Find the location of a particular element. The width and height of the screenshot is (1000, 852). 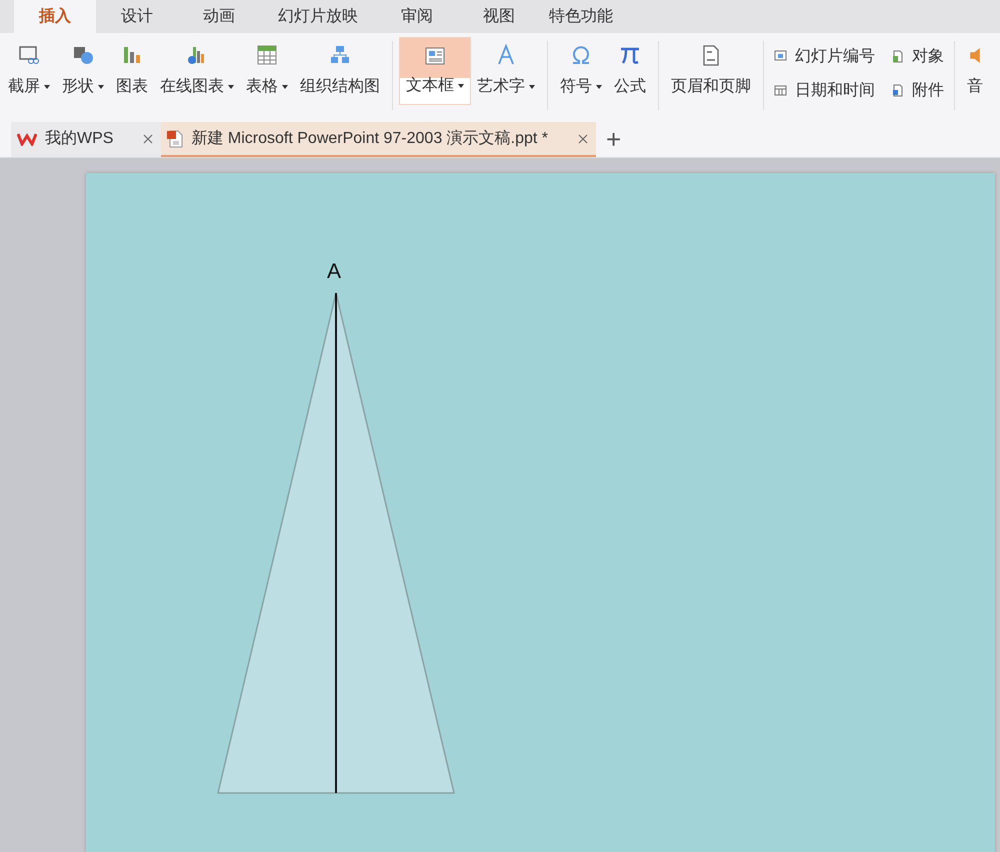

ribbon-tab: 插入 is located at coordinates (55, 16).